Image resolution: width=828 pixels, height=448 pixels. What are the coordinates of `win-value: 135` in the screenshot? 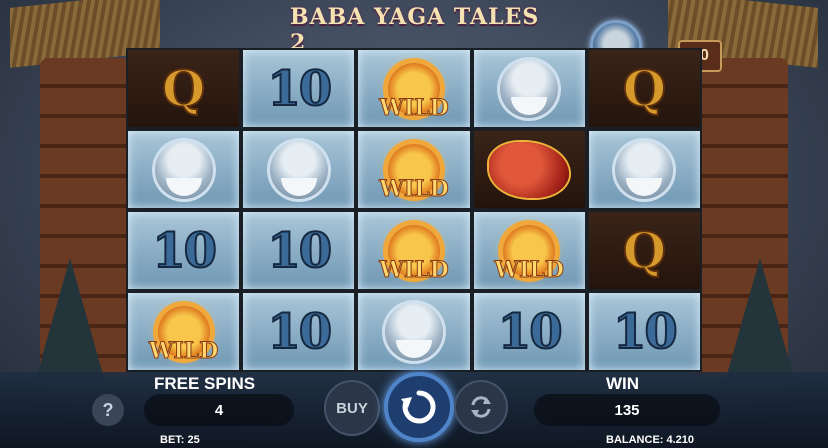 It's located at (627, 410).